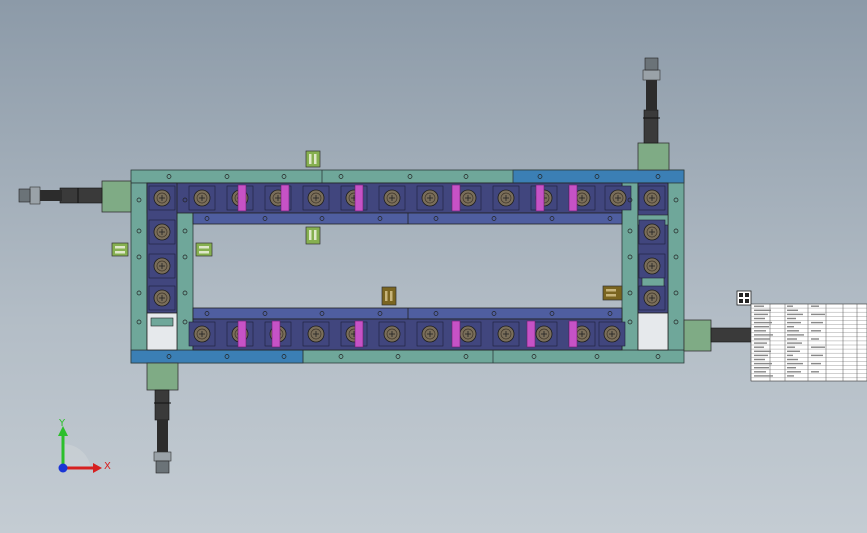  What do you see at coordinates (407, 329) in the screenshot?
I see `lower-roller-line` at bounding box center [407, 329].